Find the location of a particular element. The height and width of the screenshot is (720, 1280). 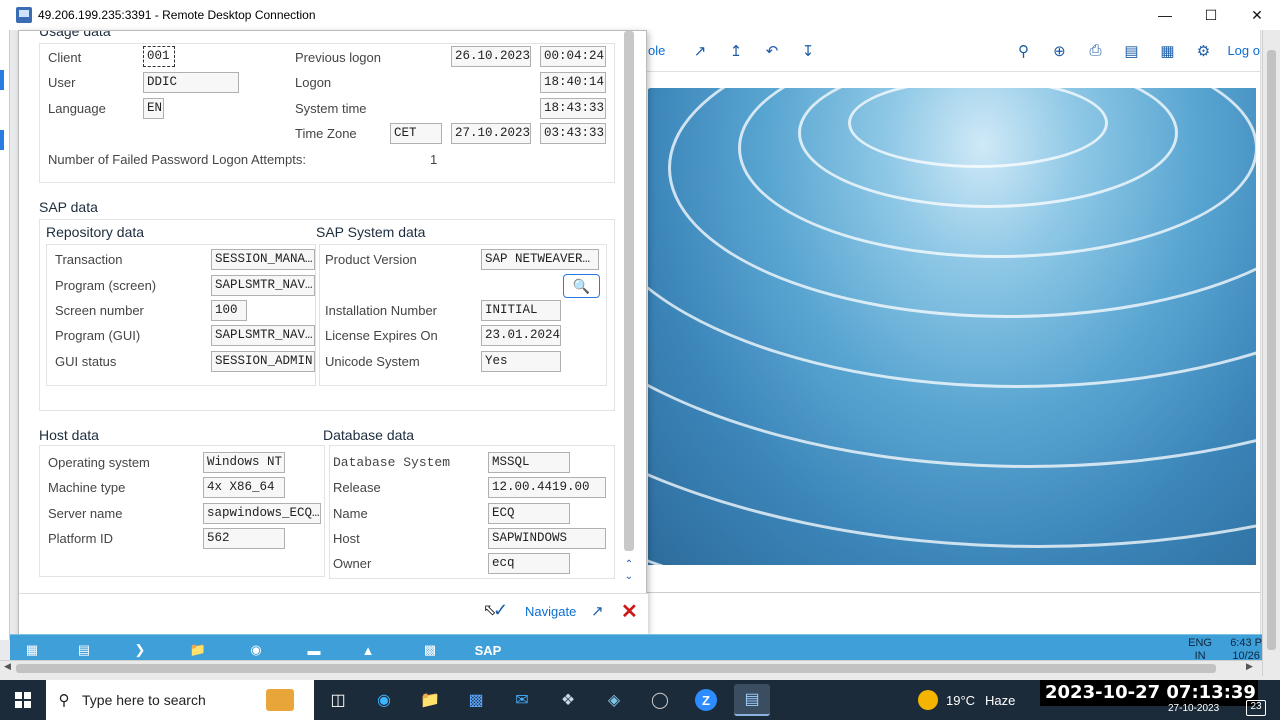

client-field: 001 is located at coordinates (159, 56).